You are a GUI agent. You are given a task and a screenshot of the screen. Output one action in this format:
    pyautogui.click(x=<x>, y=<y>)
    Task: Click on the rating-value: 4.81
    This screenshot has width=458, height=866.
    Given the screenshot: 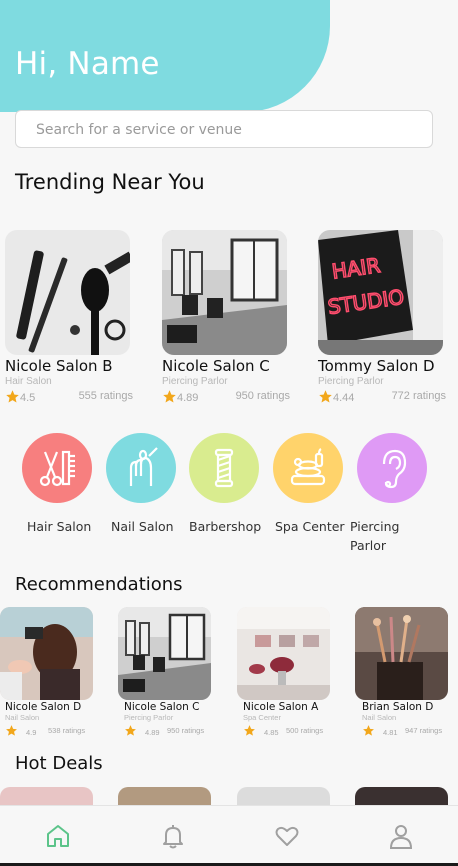 What is the action you would take?
    pyautogui.click(x=390, y=732)
    